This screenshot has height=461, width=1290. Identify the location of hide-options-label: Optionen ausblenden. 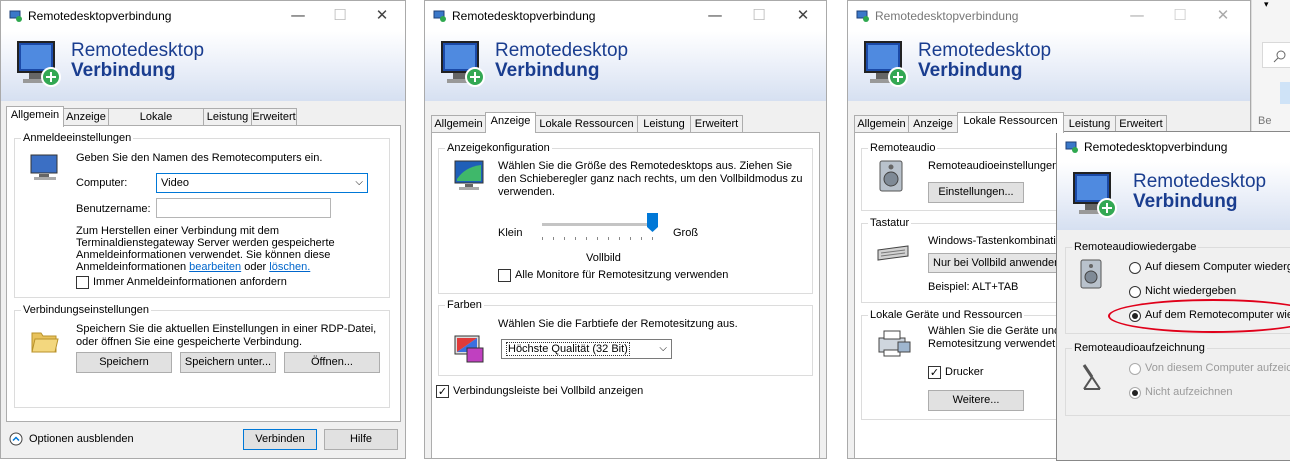
(81, 439).